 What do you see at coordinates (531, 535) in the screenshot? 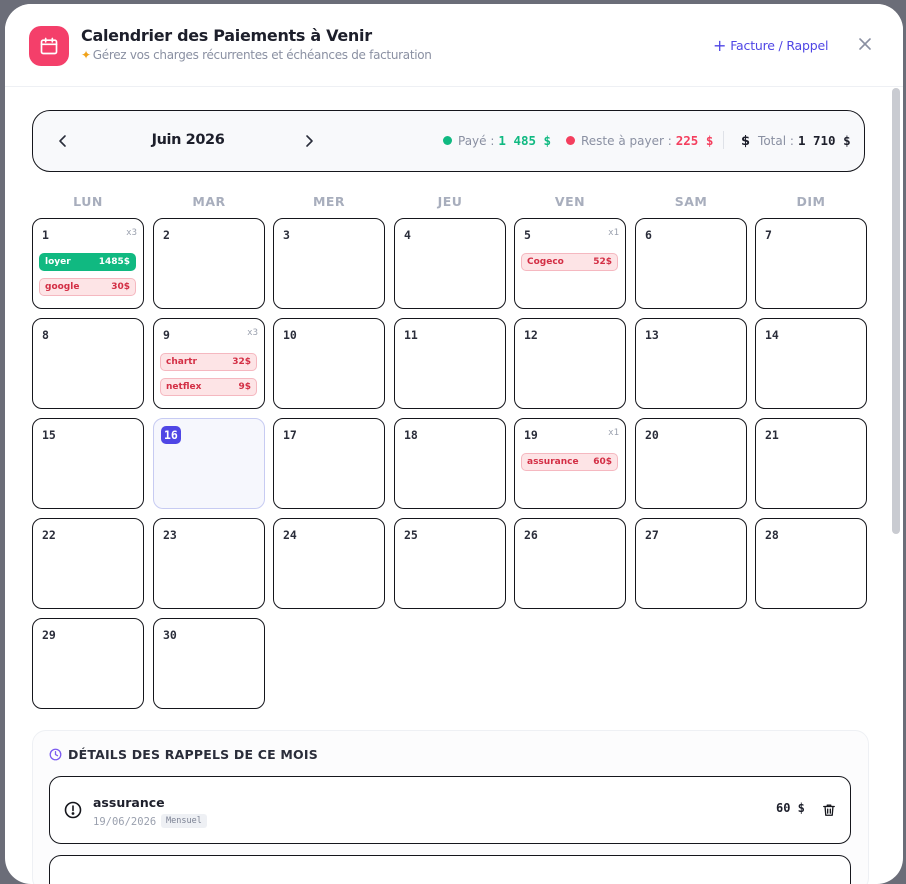
I see `day-number: 26` at bounding box center [531, 535].